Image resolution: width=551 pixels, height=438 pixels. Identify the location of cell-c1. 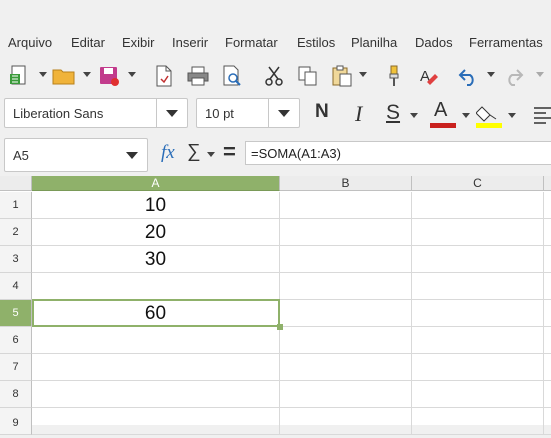
(478, 205).